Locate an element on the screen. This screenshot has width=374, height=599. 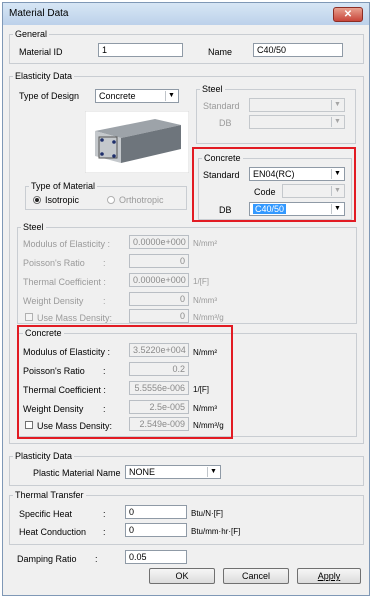
steel-standard-select: ▼ is located at coordinates (297, 105).